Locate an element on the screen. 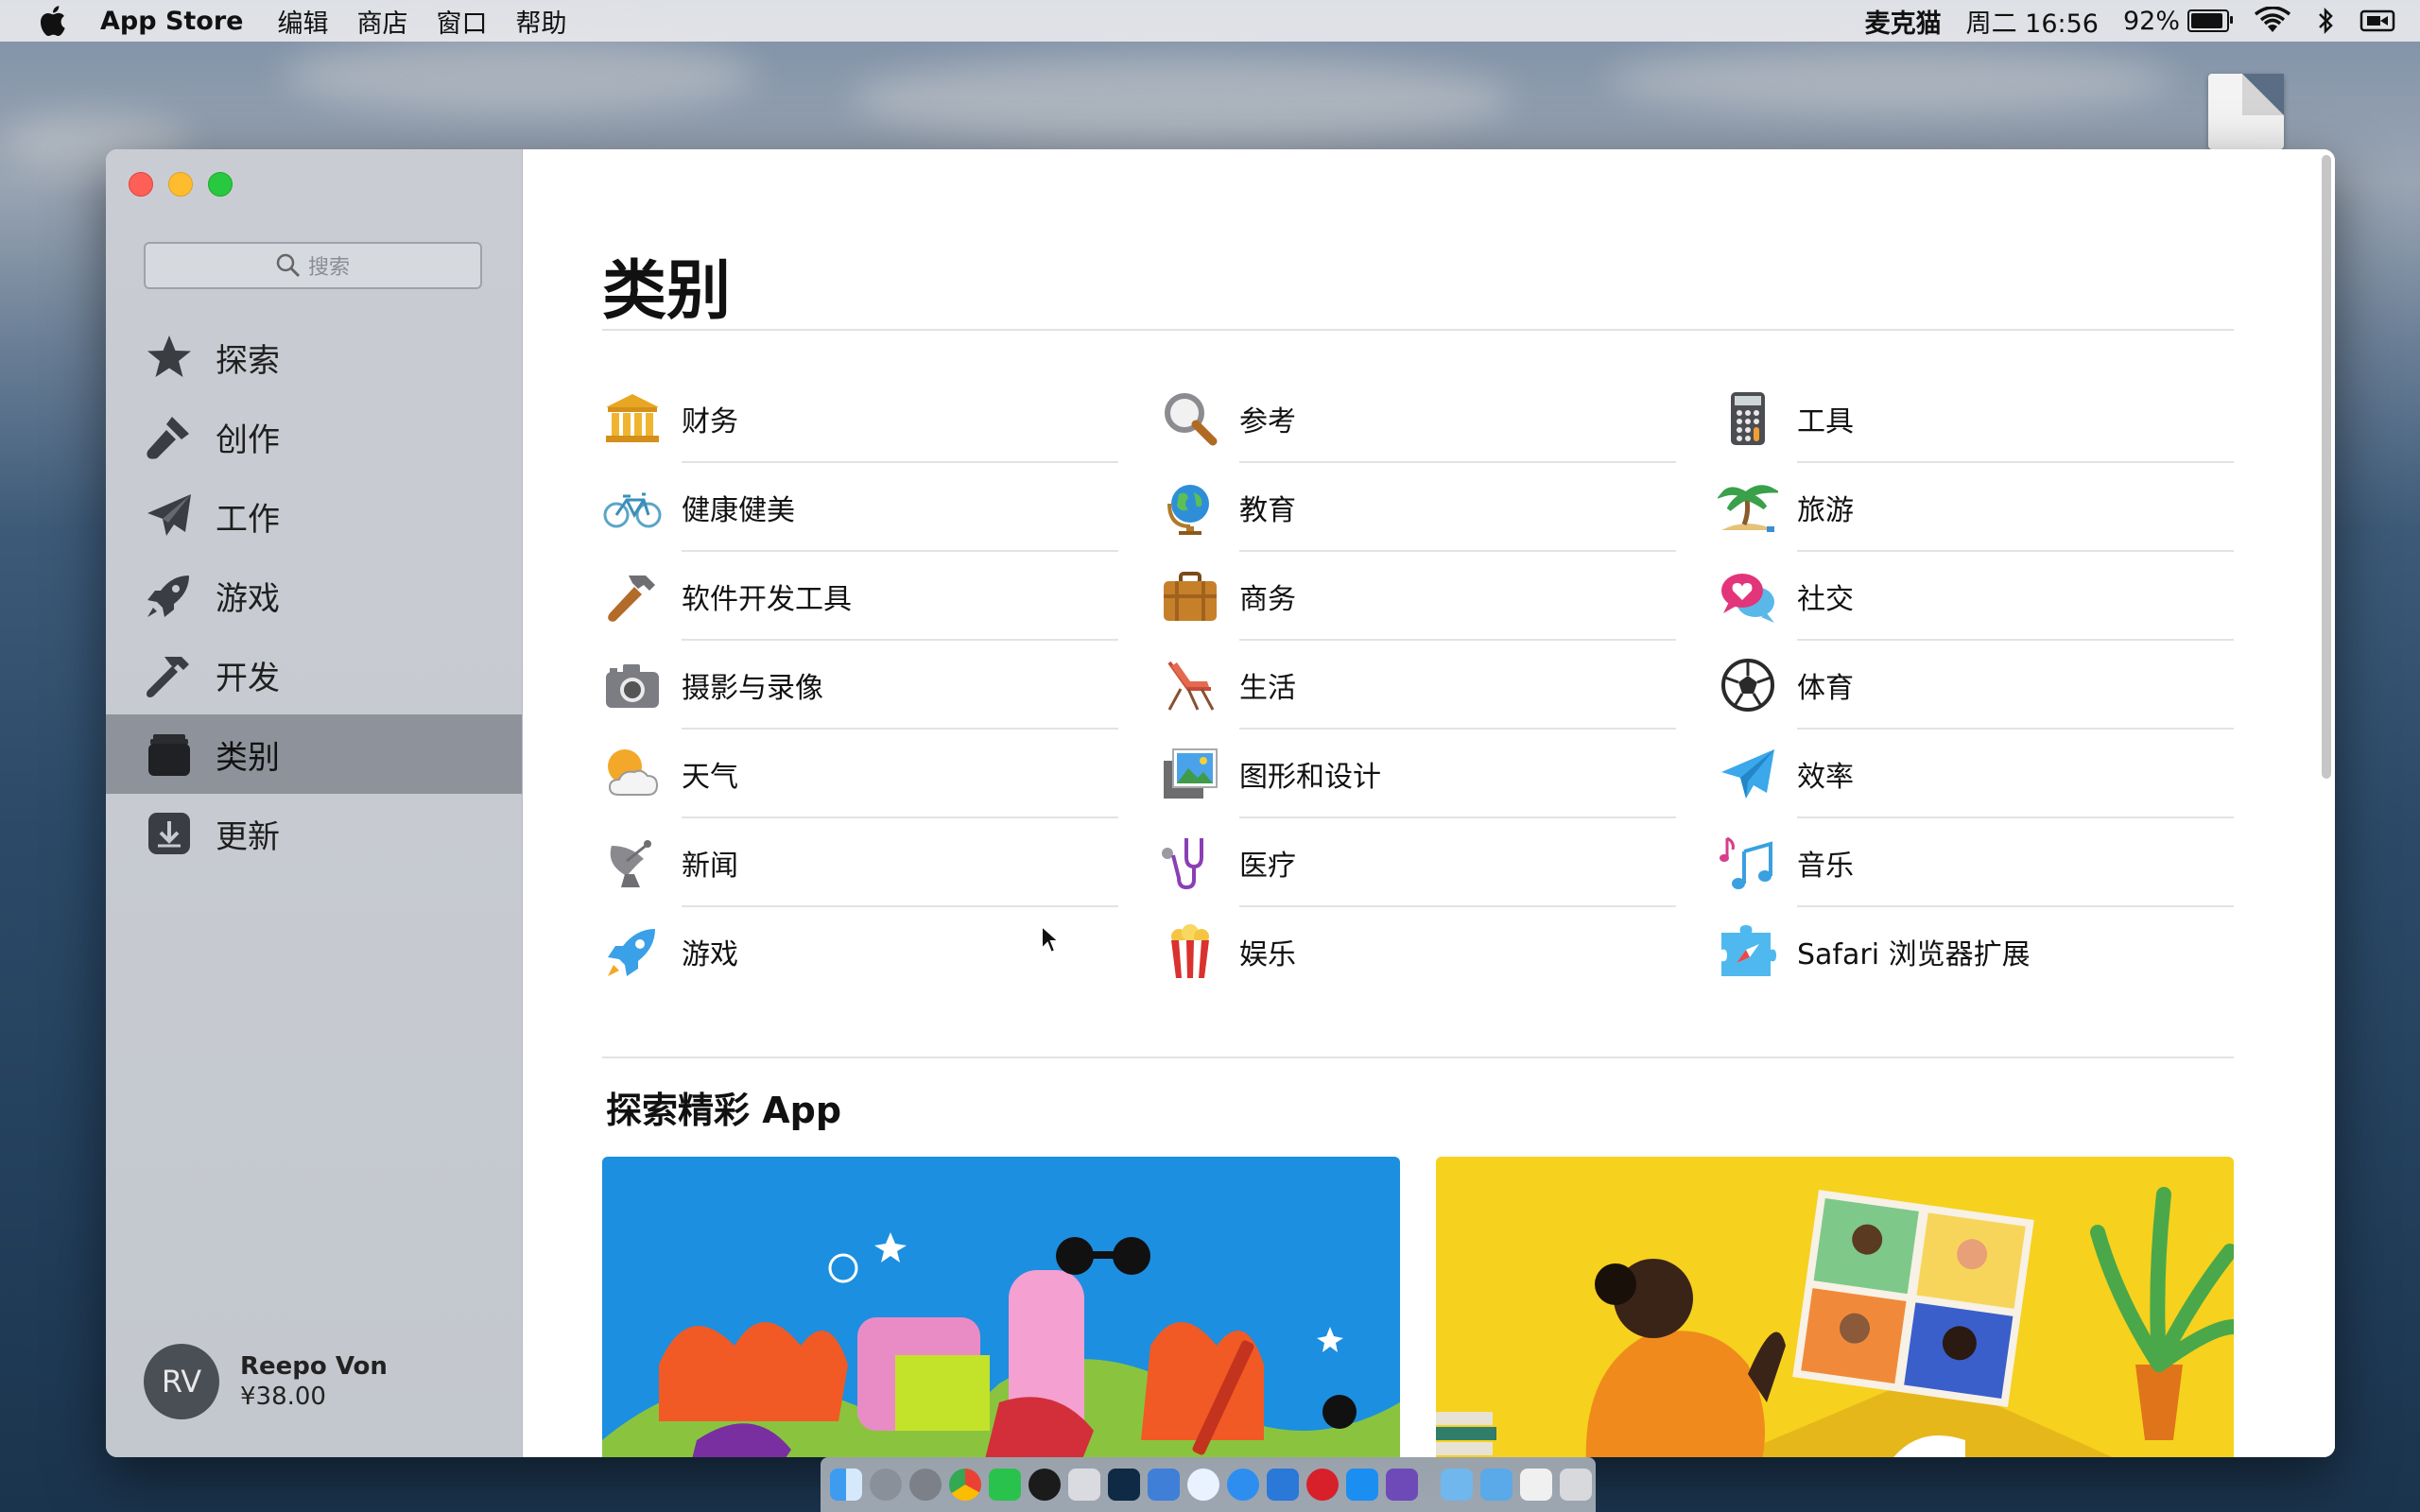 The width and height of the screenshot is (2420, 1512). close-button is located at coordinates (141, 184).